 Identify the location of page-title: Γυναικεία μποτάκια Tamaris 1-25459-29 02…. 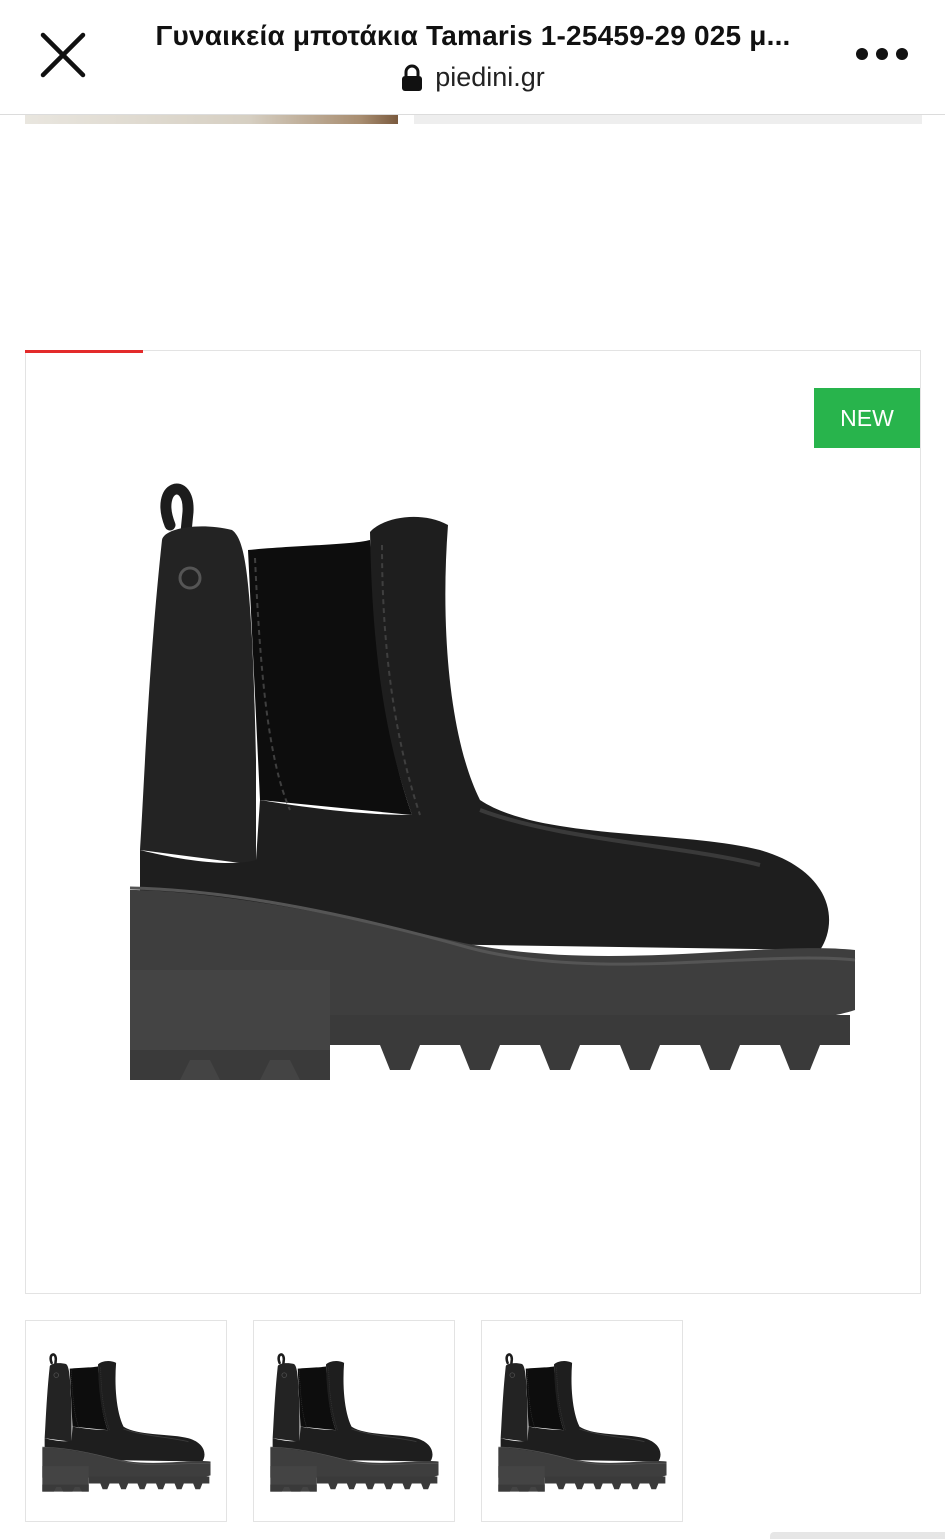
(473, 35).